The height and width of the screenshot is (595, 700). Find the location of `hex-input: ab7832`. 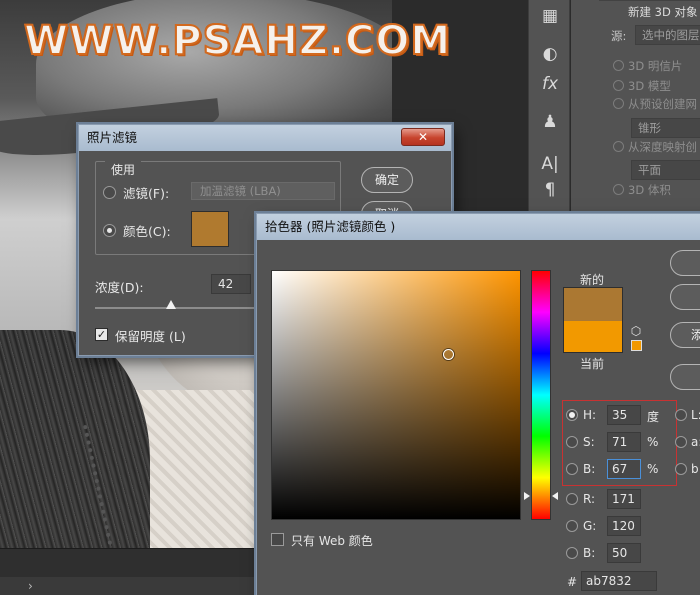

hex-input: ab7832 is located at coordinates (619, 581).